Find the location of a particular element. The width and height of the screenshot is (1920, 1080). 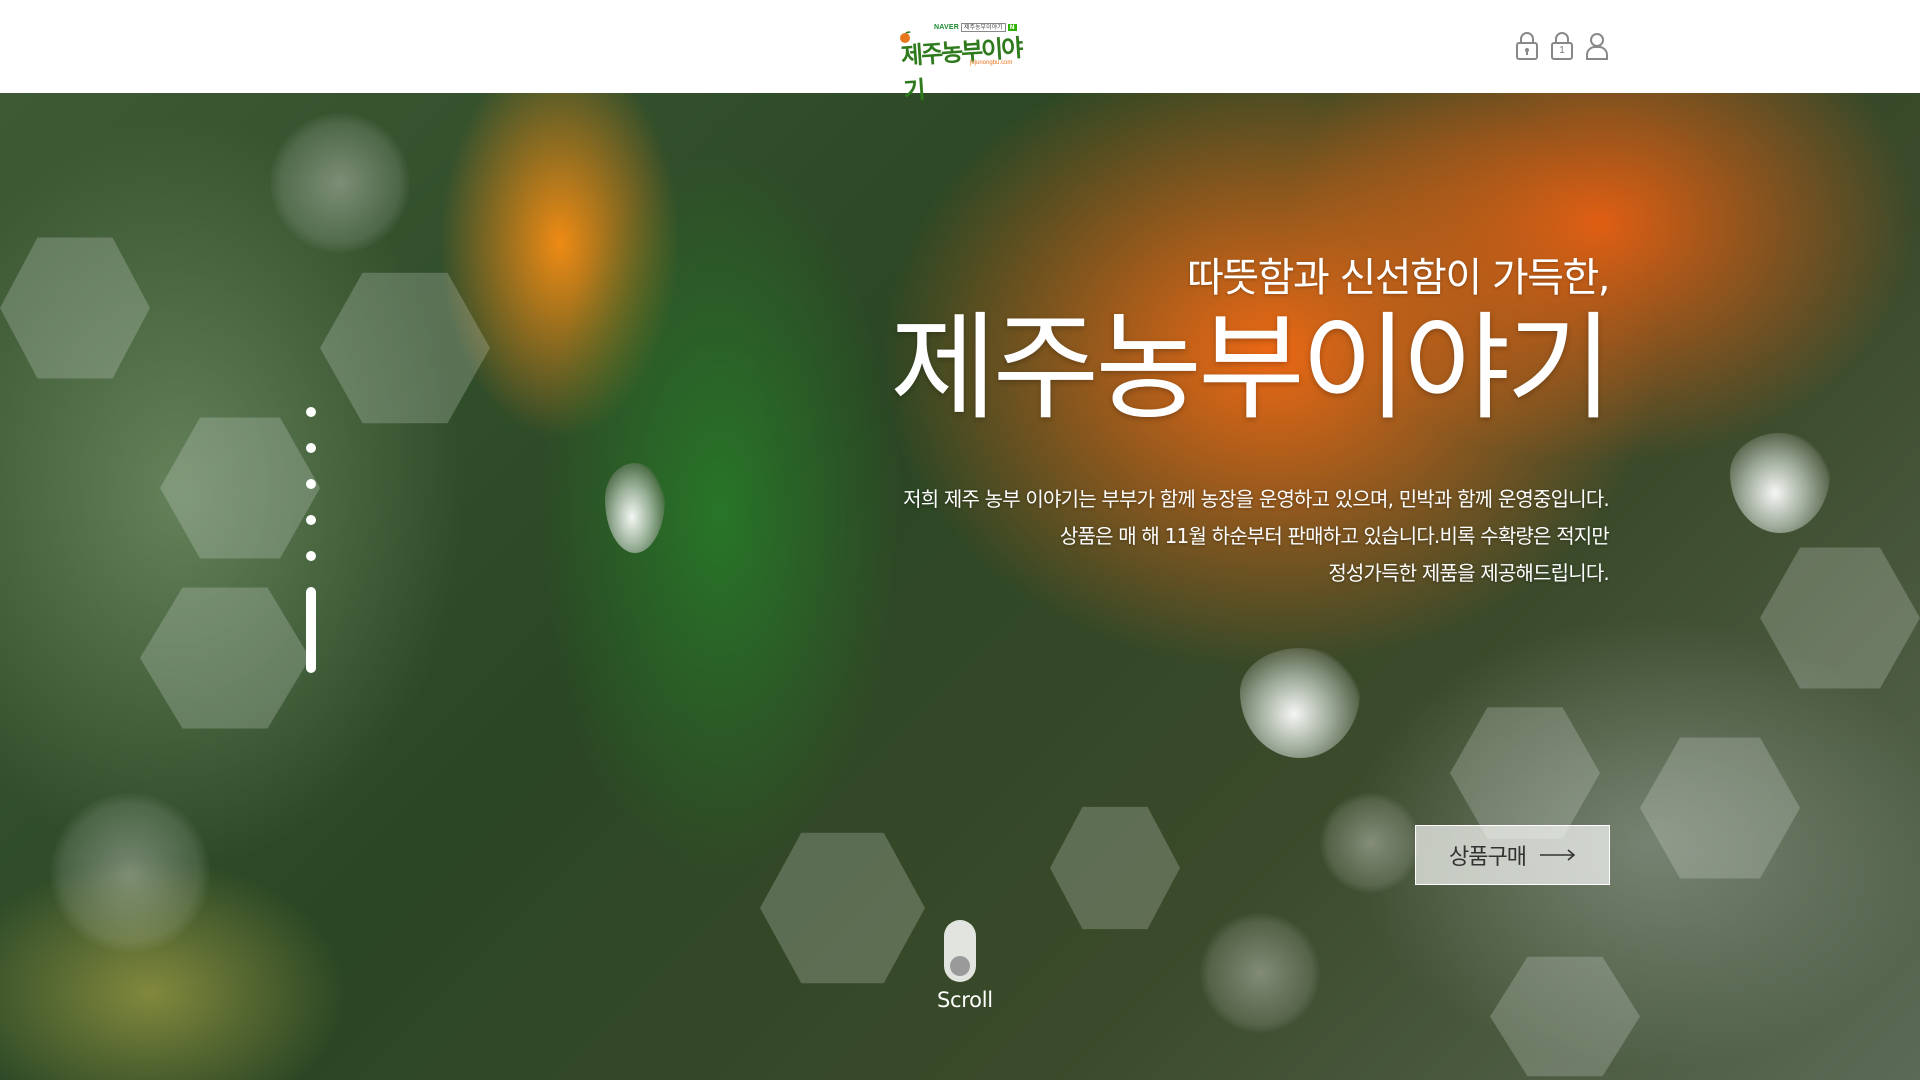

slide-dot-active is located at coordinates (311, 630).